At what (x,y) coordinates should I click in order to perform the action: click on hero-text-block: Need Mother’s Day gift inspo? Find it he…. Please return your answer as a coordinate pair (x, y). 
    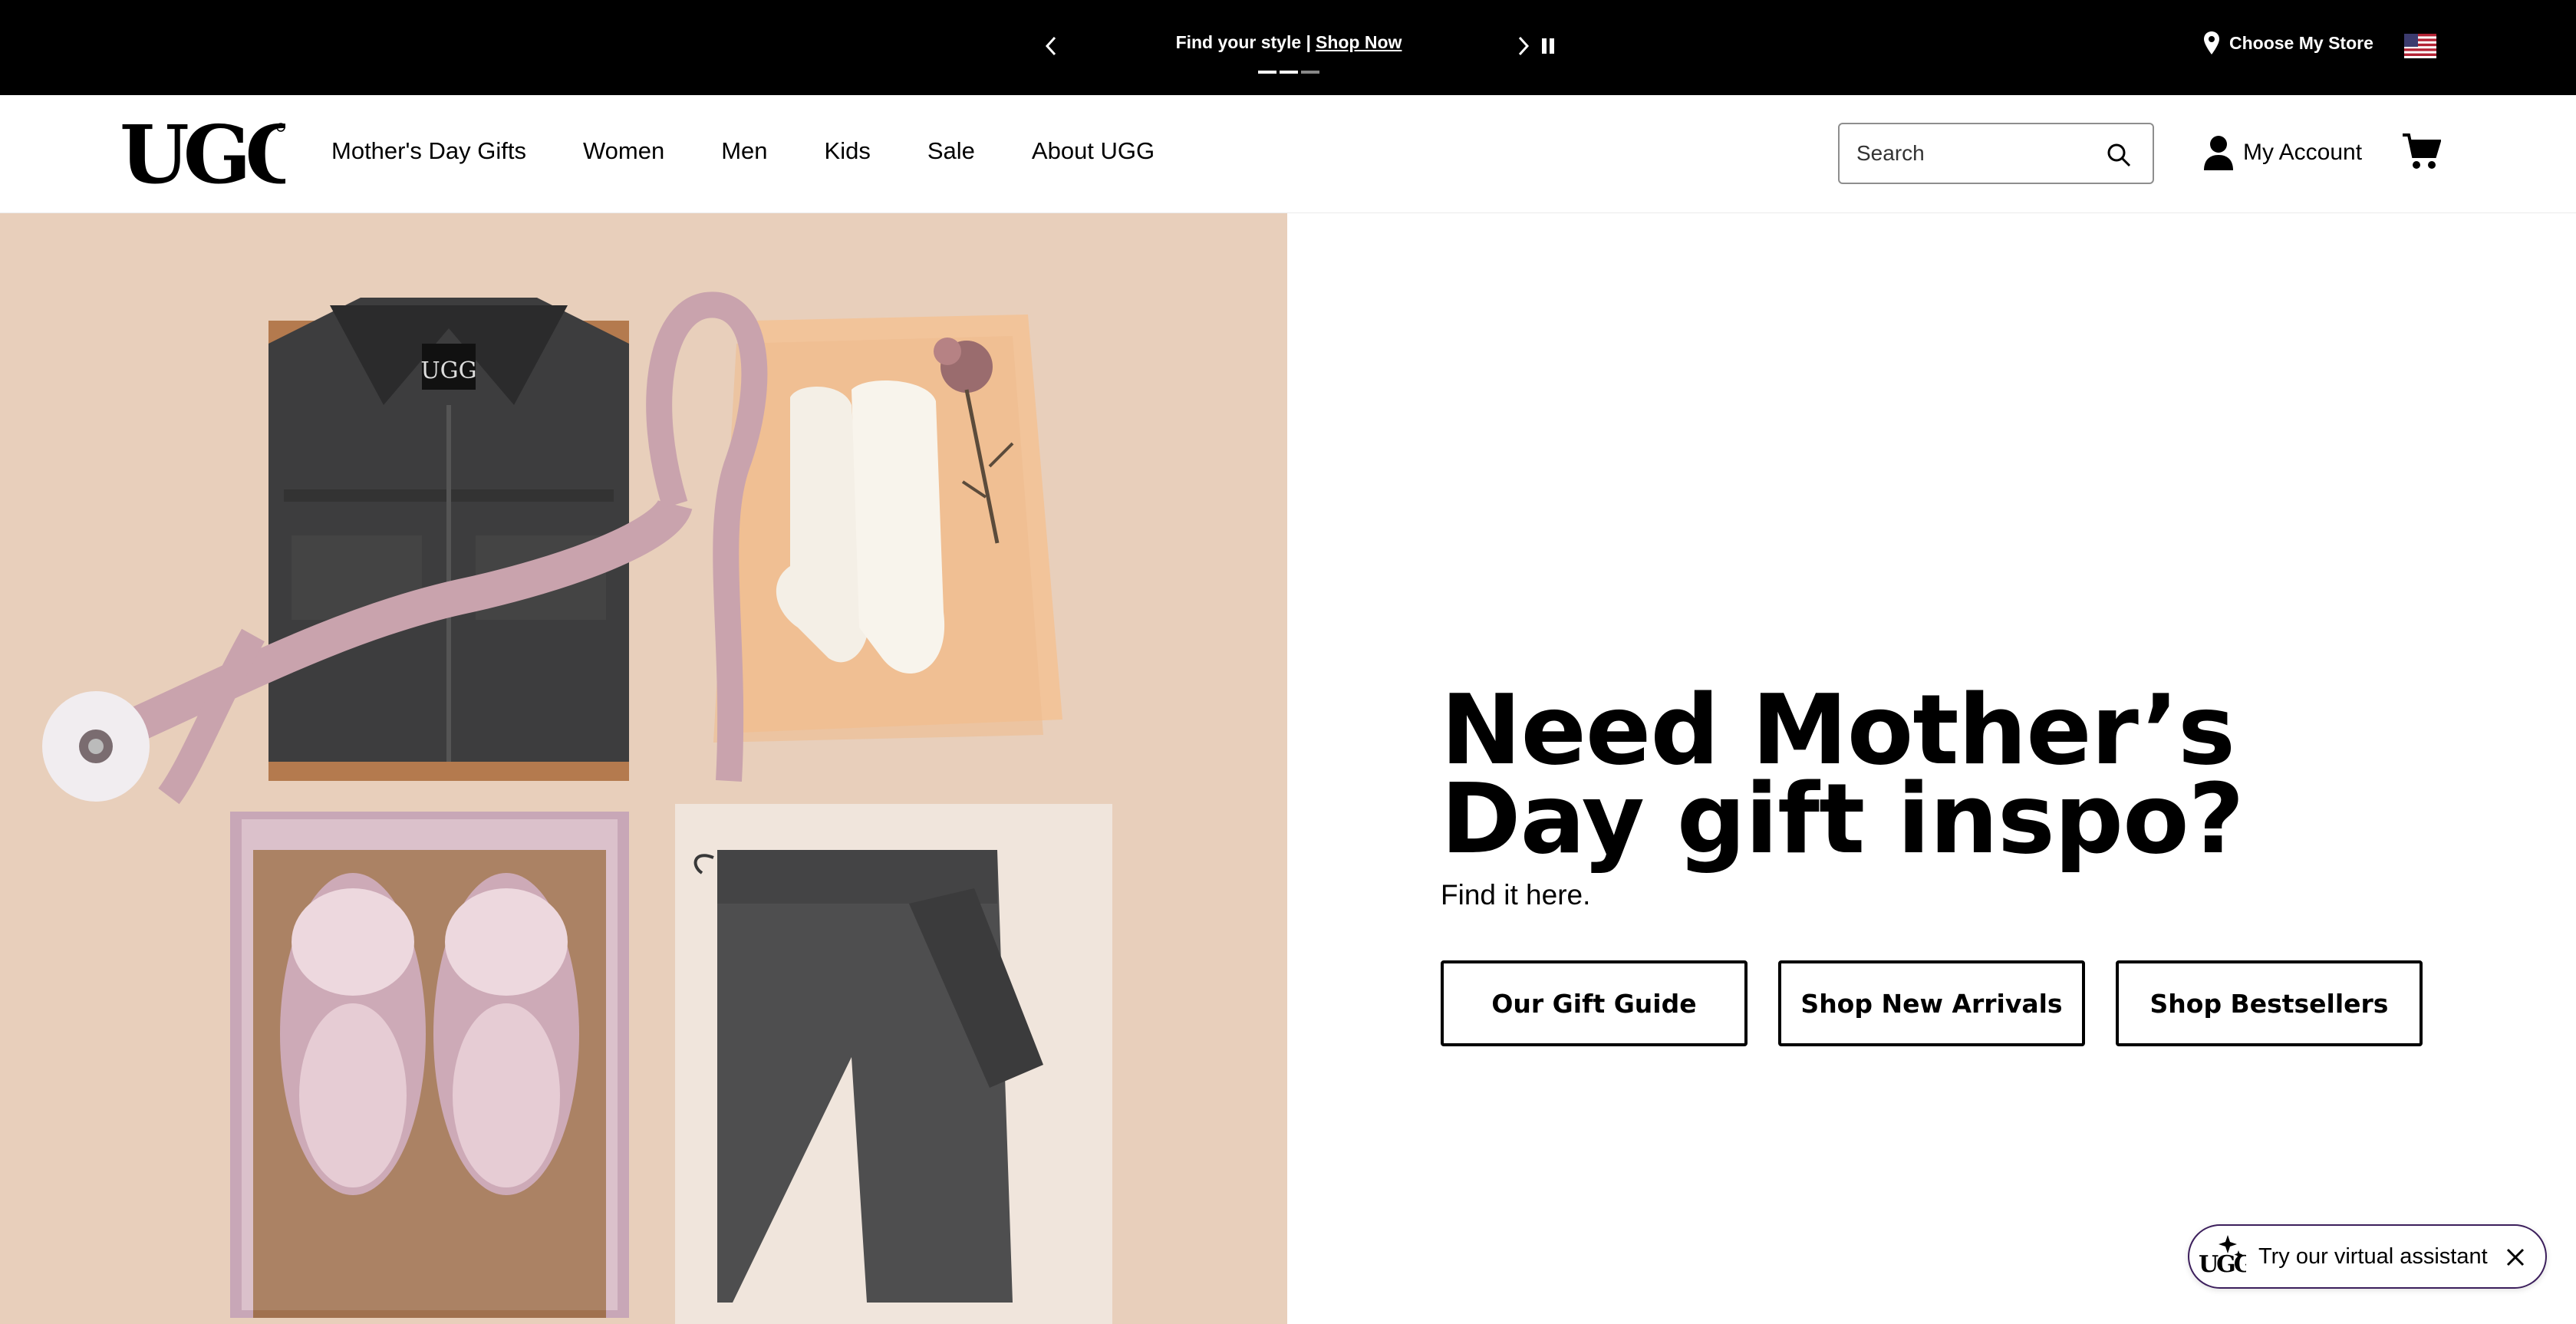
    Looking at the image, I should click on (1843, 796).